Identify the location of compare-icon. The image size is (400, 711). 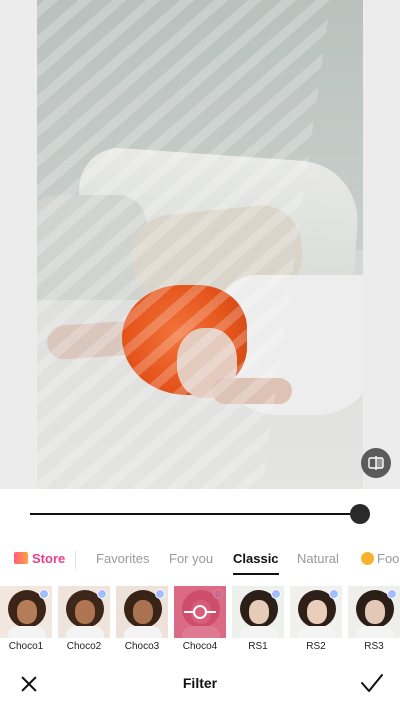
(376, 463).